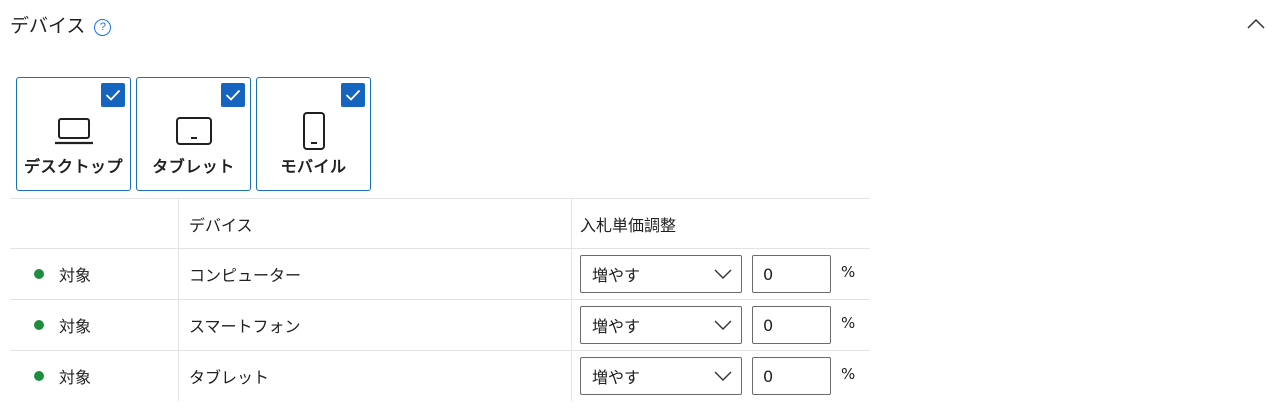  I want to click on help-icon: ?, so click(103, 27).